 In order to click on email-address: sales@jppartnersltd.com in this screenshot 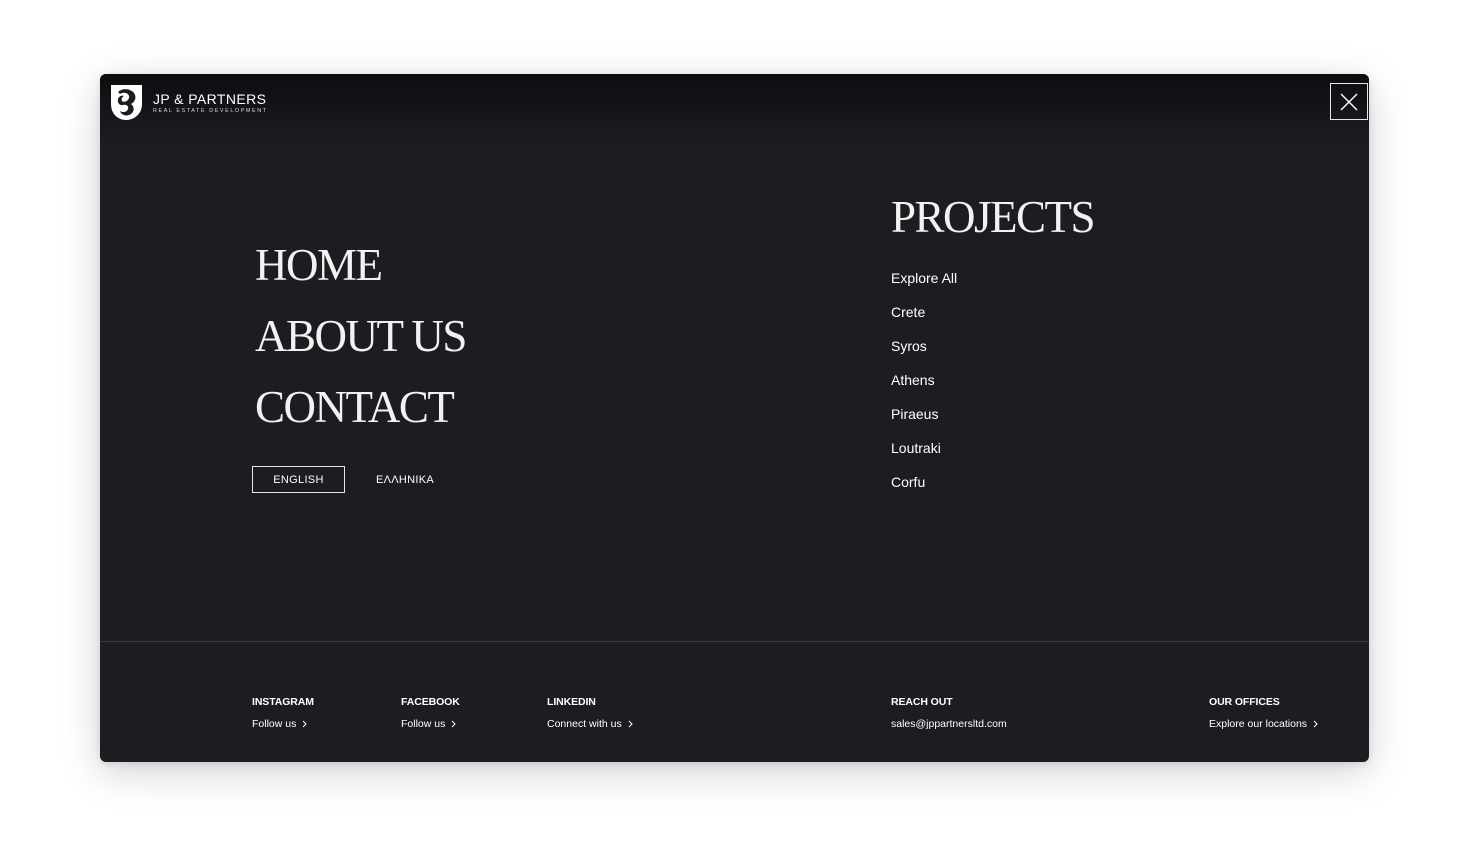, I will do `click(949, 724)`.